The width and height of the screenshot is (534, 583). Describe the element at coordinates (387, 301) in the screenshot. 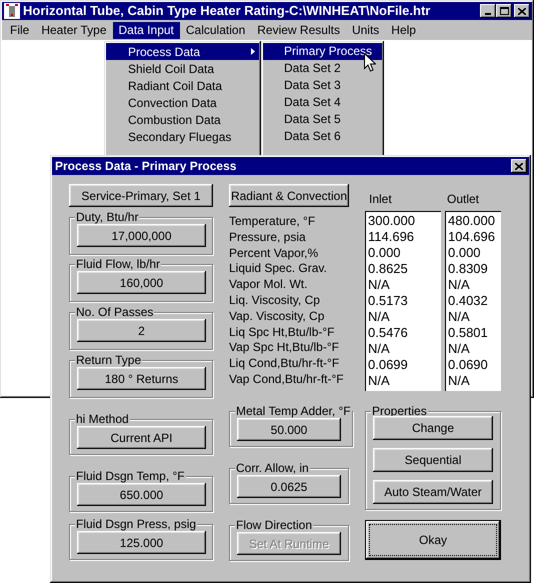

I see `value-cell: 0.5173` at that location.